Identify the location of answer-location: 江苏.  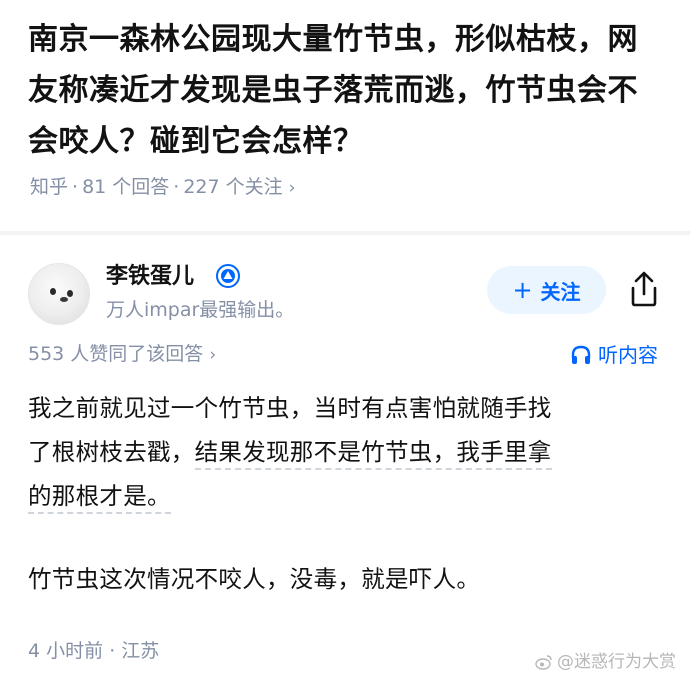
(140, 651).